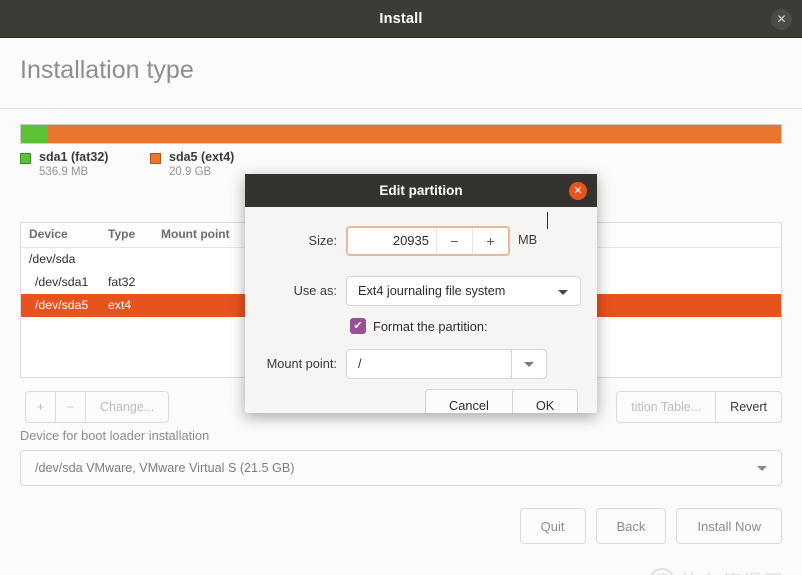 Image resolution: width=802 pixels, height=575 pixels. Describe the element at coordinates (62, 305) in the screenshot. I see `cell-device: /dev/sda5` at that location.